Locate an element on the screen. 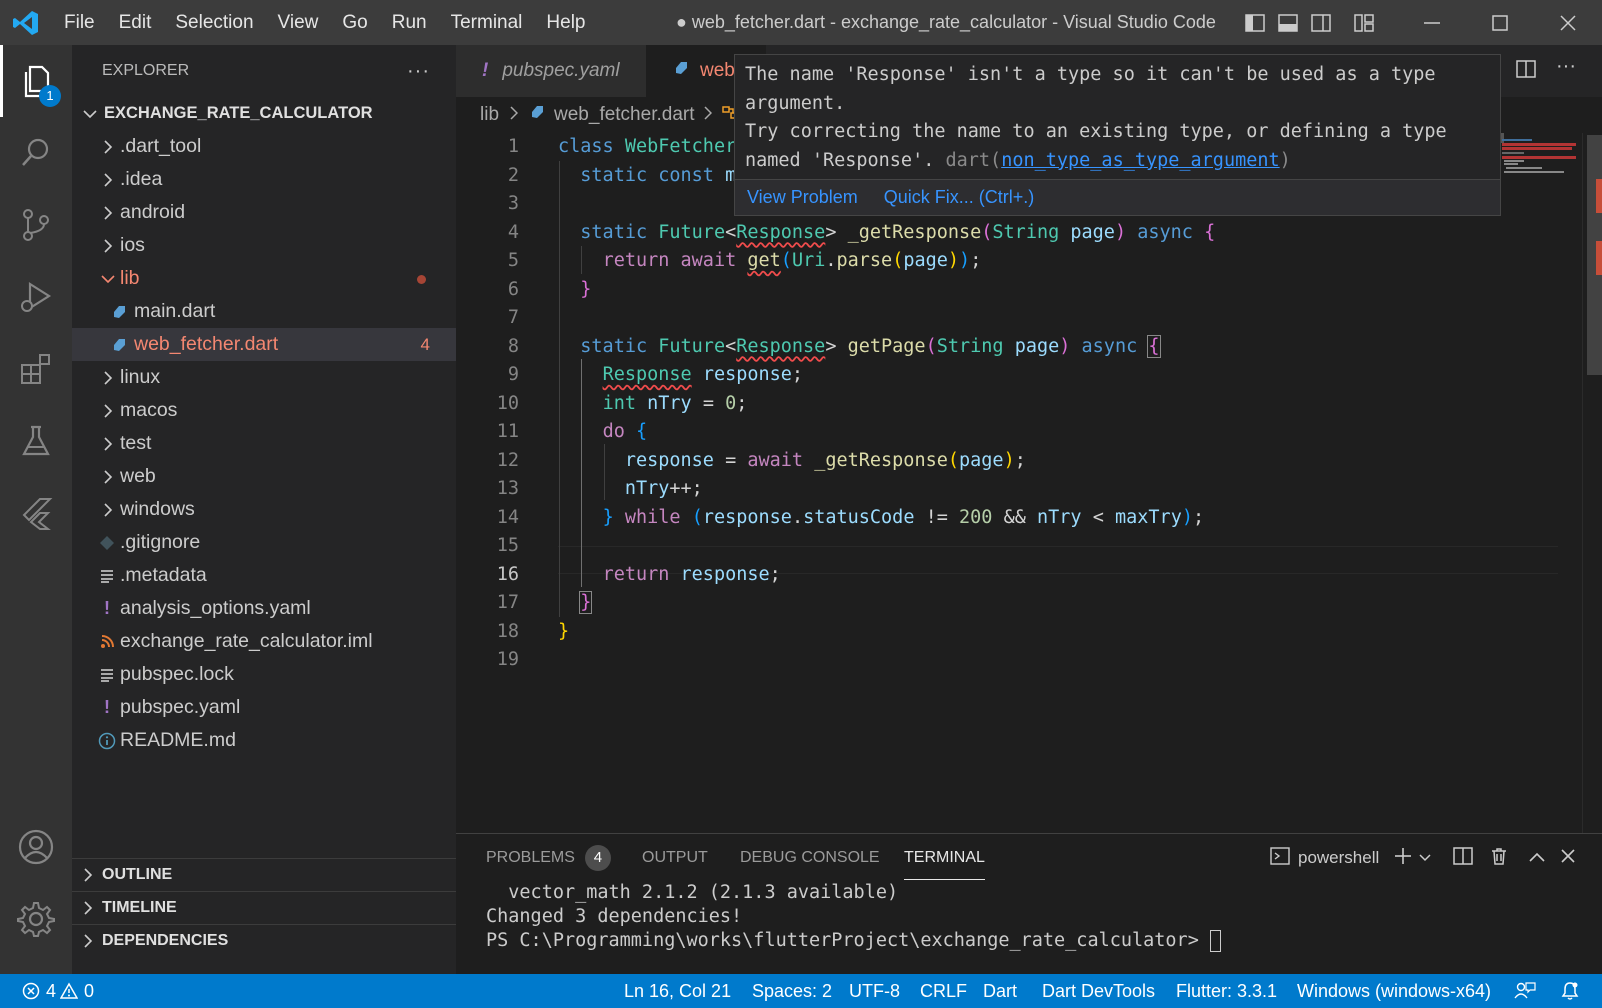 Image resolution: width=1602 pixels, height=1008 pixels. explorer-icon: 1 is located at coordinates (36, 81).